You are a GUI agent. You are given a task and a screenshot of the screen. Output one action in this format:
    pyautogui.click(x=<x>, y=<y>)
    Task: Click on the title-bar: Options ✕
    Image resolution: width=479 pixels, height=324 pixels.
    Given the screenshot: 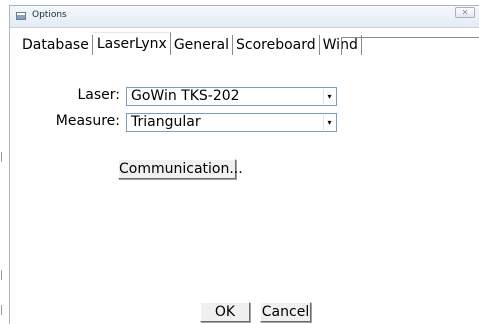 What is the action you would take?
    pyautogui.click(x=244, y=17)
    